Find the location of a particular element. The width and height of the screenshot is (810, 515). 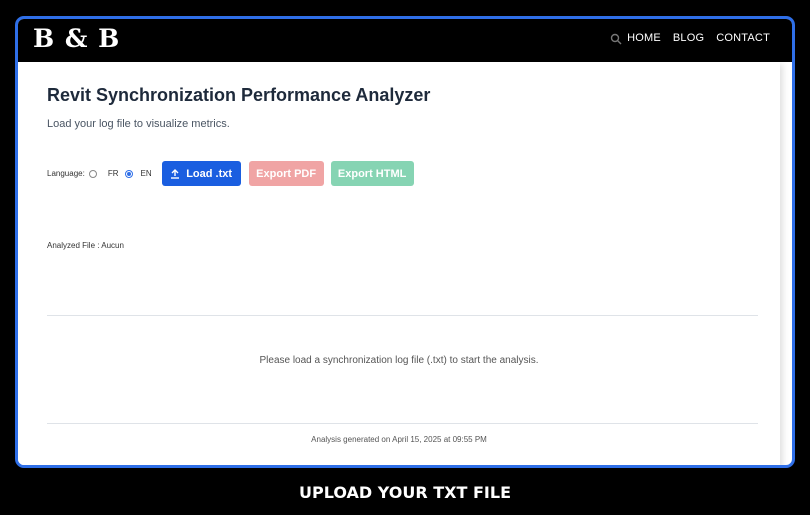

nav-home-link: HOME is located at coordinates (644, 38).